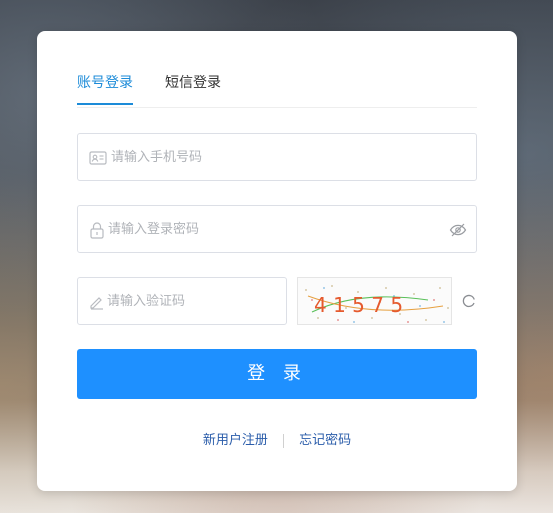 Image resolution: width=553 pixels, height=513 pixels. What do you see at coordinates (146, 301) in the screenshot?
I see `captcha-placeholder: 请输入验证码` at bounding box center [146, 301].